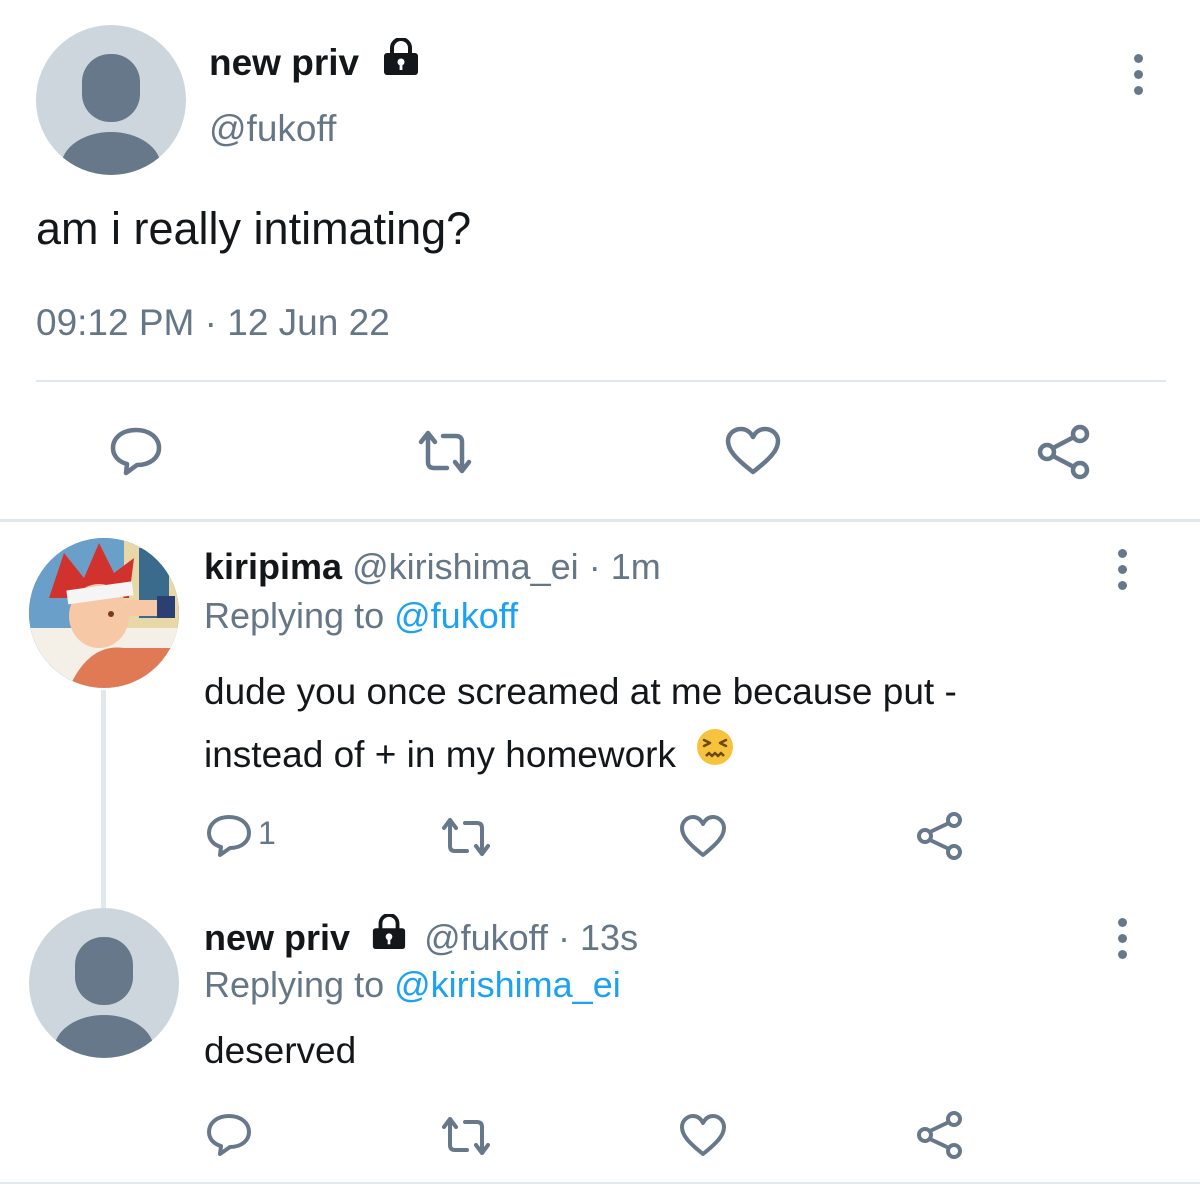  What do you see at coordinates (601, 381) in the screenshot?
I see `divider` at bounding box center [601, 381].